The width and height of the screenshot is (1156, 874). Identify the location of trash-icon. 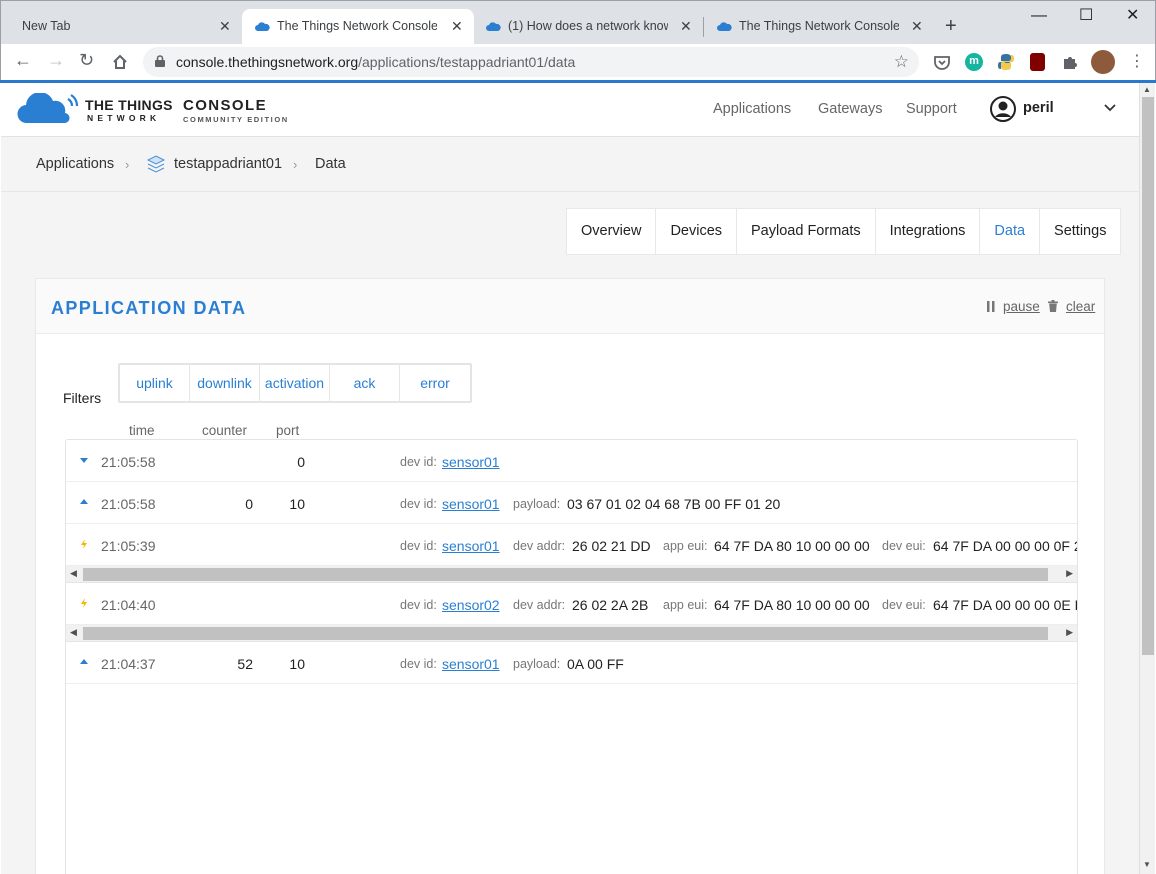
(1053, 306).